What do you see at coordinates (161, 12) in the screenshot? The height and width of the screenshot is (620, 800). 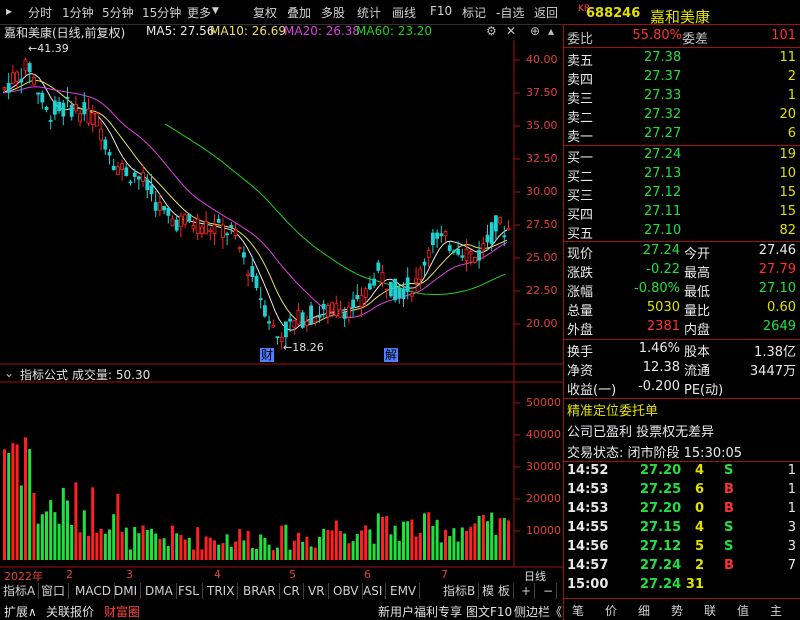 I see `toolbar-item-15min: 15分钟` at bounding box center [161, 12].